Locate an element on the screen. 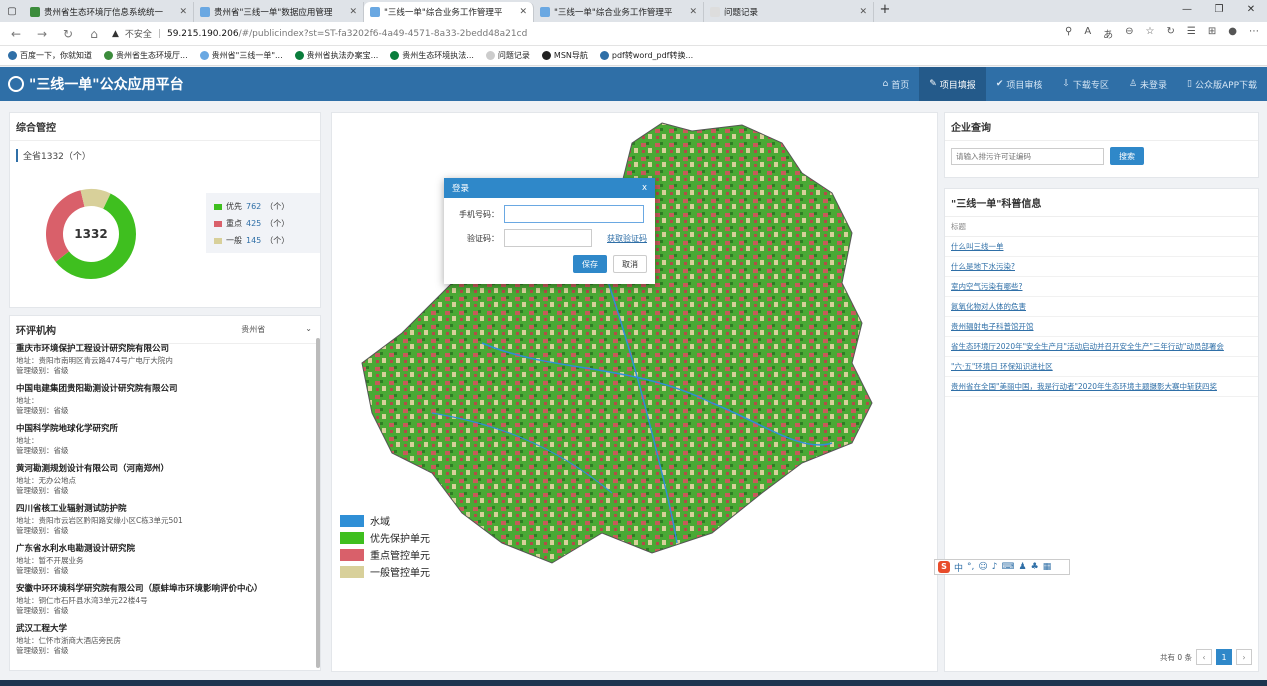 Image resolution: width=1267 pixels, height=686 pixels. menu-grid-icon: ▦ is located at coordinates (1047, 567).